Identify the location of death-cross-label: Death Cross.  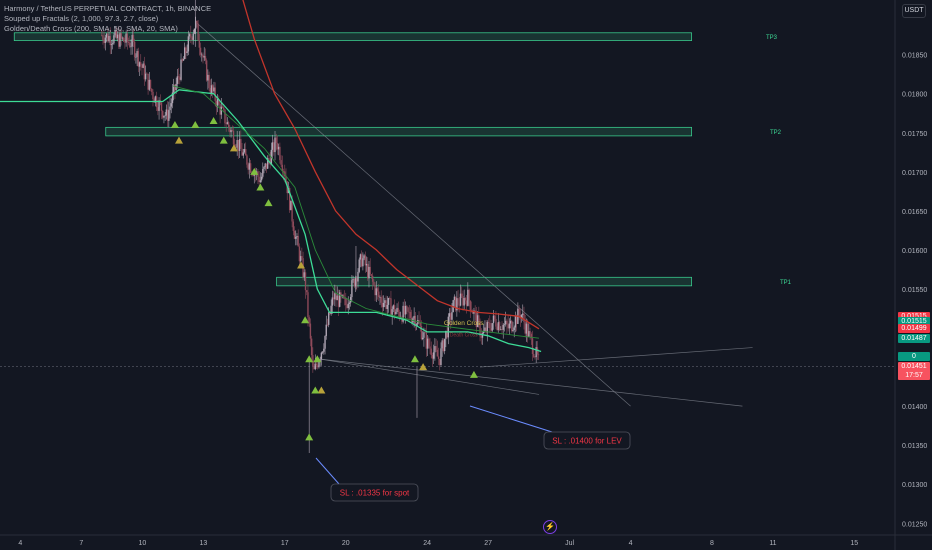
(464, 336).